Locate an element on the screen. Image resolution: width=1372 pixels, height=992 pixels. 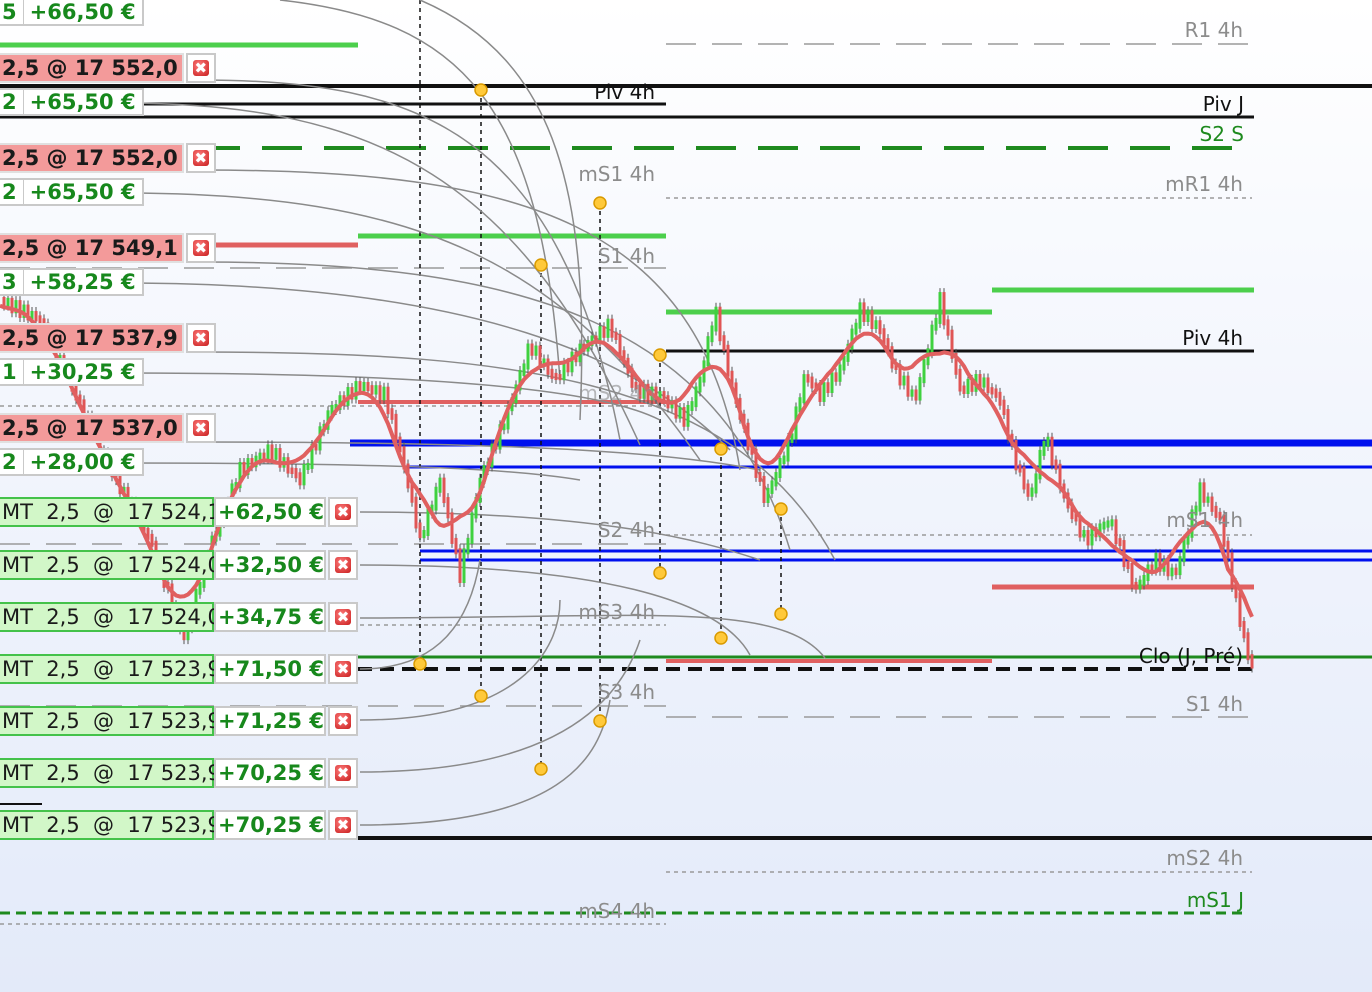
buy-order-5: MT 2,5 @ 17 523,9 +71,25 € ✖ is located at coordinates (179, 721).